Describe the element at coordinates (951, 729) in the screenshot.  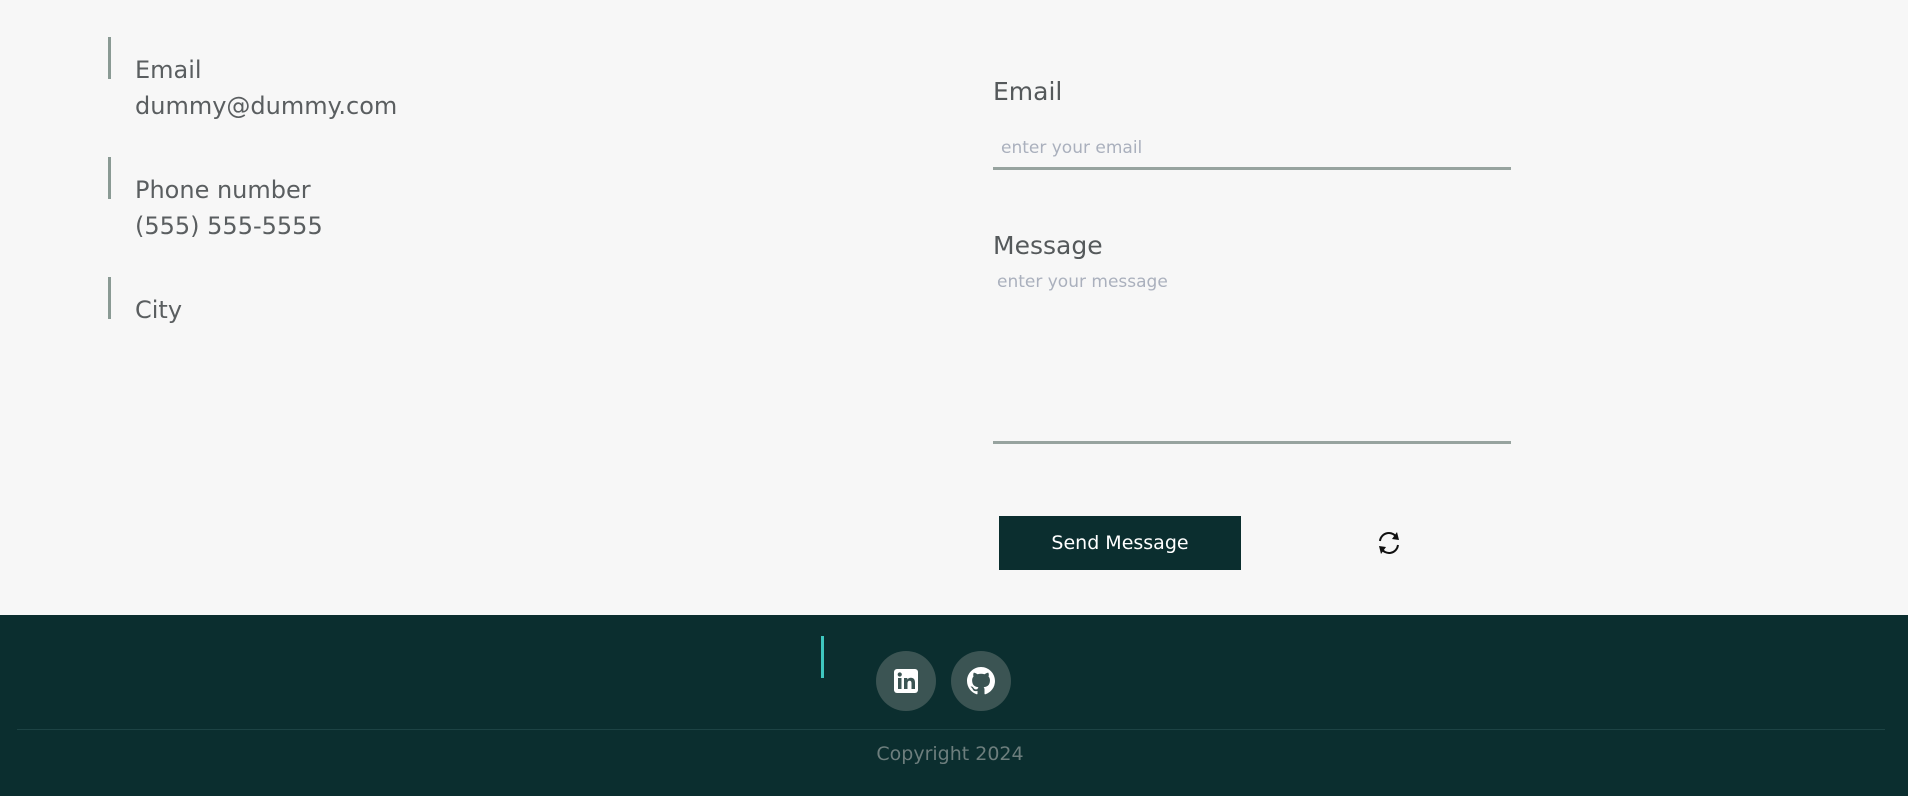
I see `footer-divider` at that location.